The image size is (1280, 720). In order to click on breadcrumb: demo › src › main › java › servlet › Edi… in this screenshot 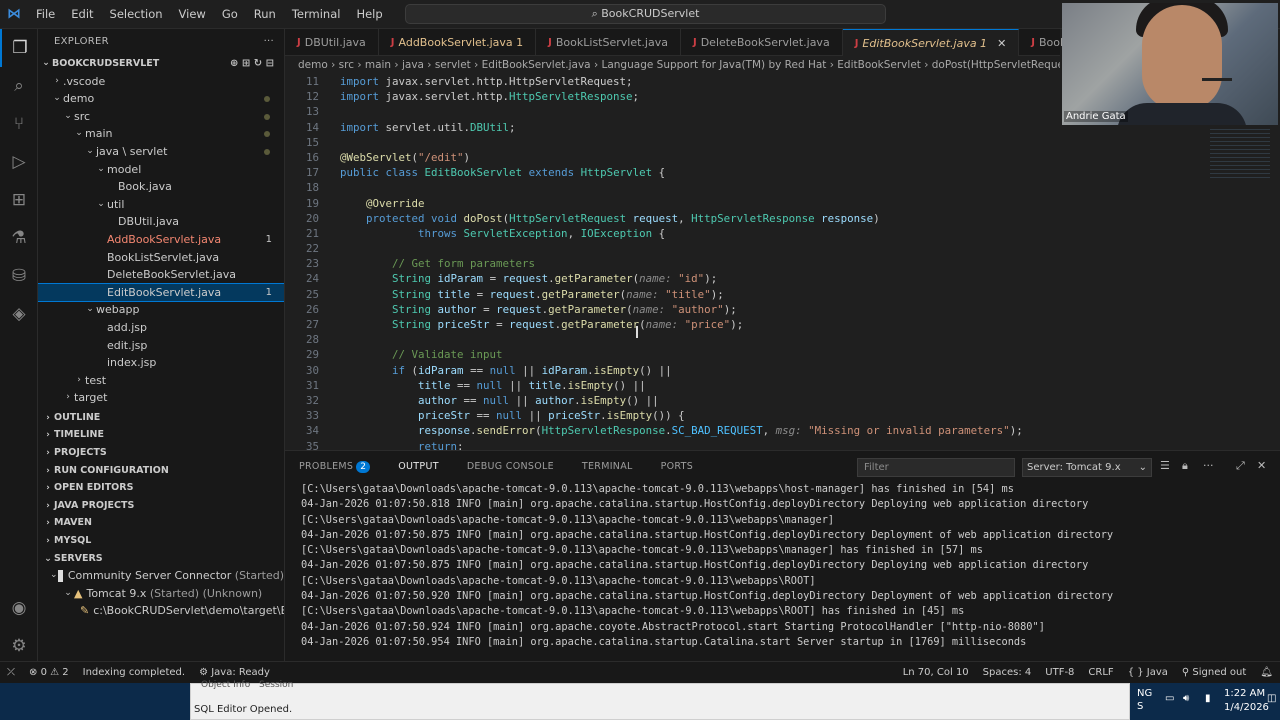, I will do `click(672, 65)`.